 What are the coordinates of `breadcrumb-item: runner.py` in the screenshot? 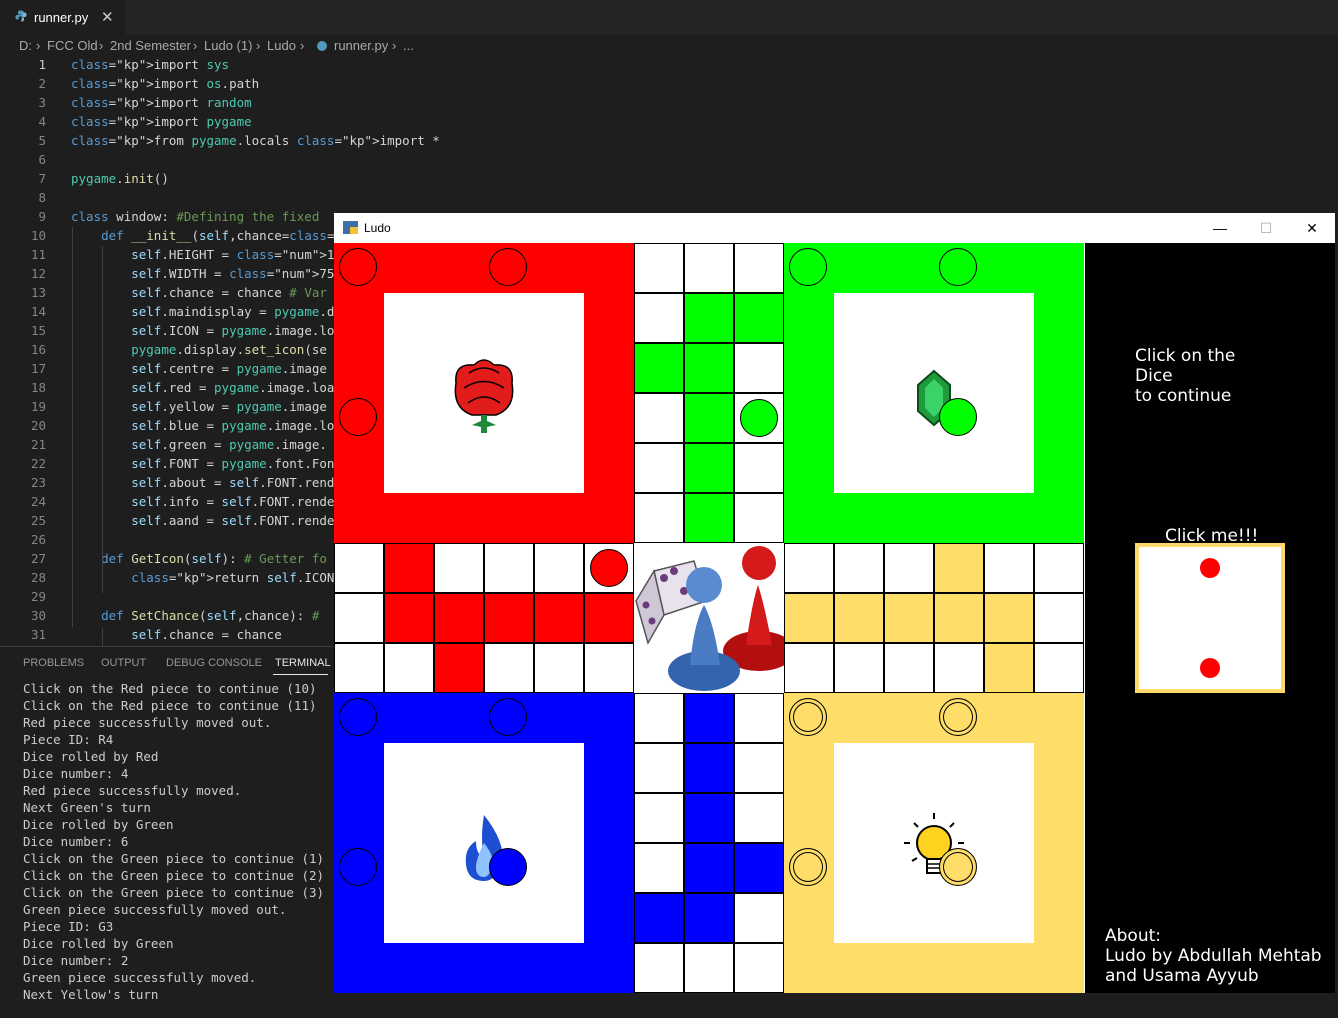 It's located at (361, 45).